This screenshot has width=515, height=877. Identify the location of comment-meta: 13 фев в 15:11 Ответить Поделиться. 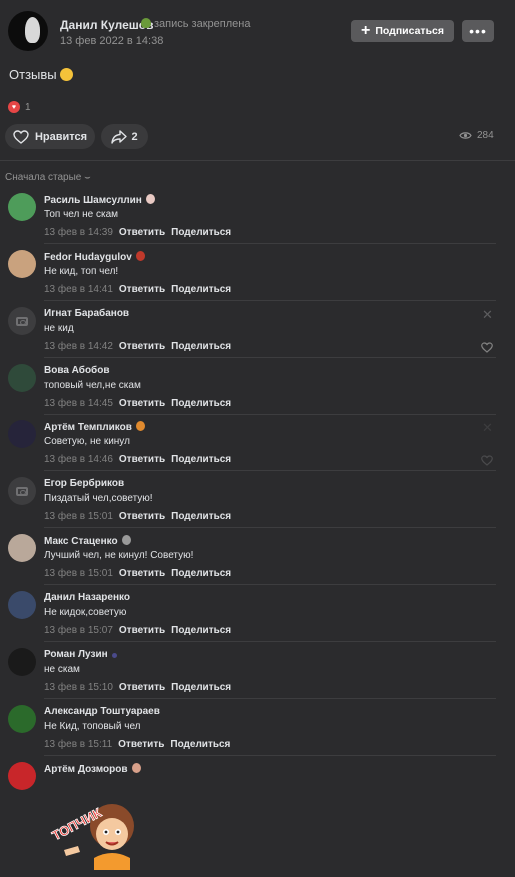
(137, 744).